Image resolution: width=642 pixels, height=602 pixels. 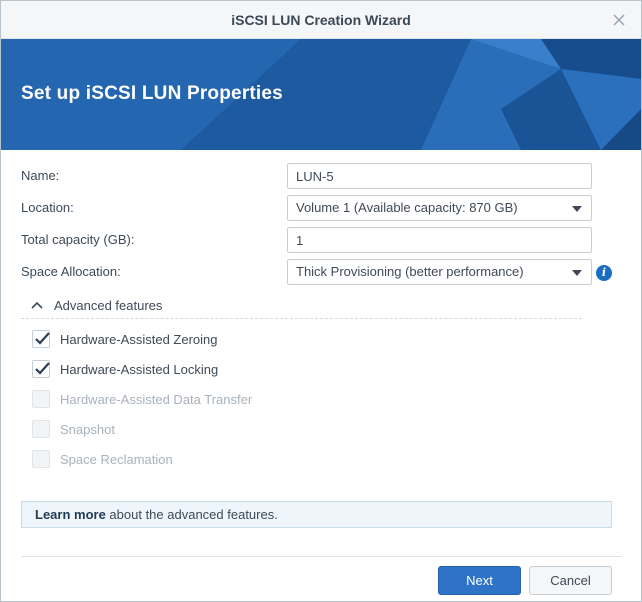 I want to click on allocation-label: Space Allocation:, so click(x=71, y=271).